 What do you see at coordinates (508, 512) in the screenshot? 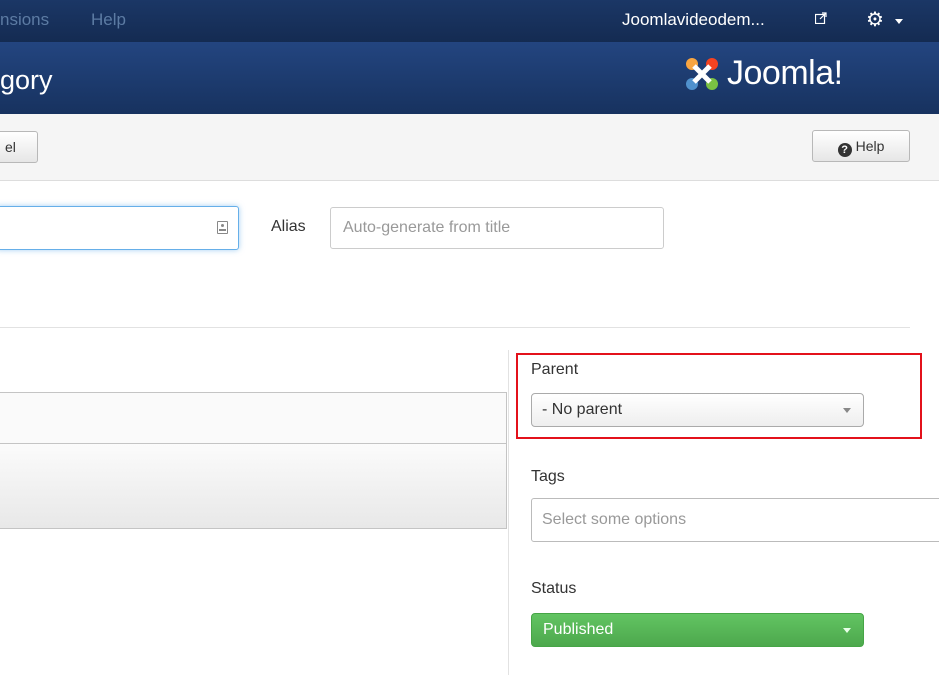
I see `column-divider` at bounding box center [508, 512].